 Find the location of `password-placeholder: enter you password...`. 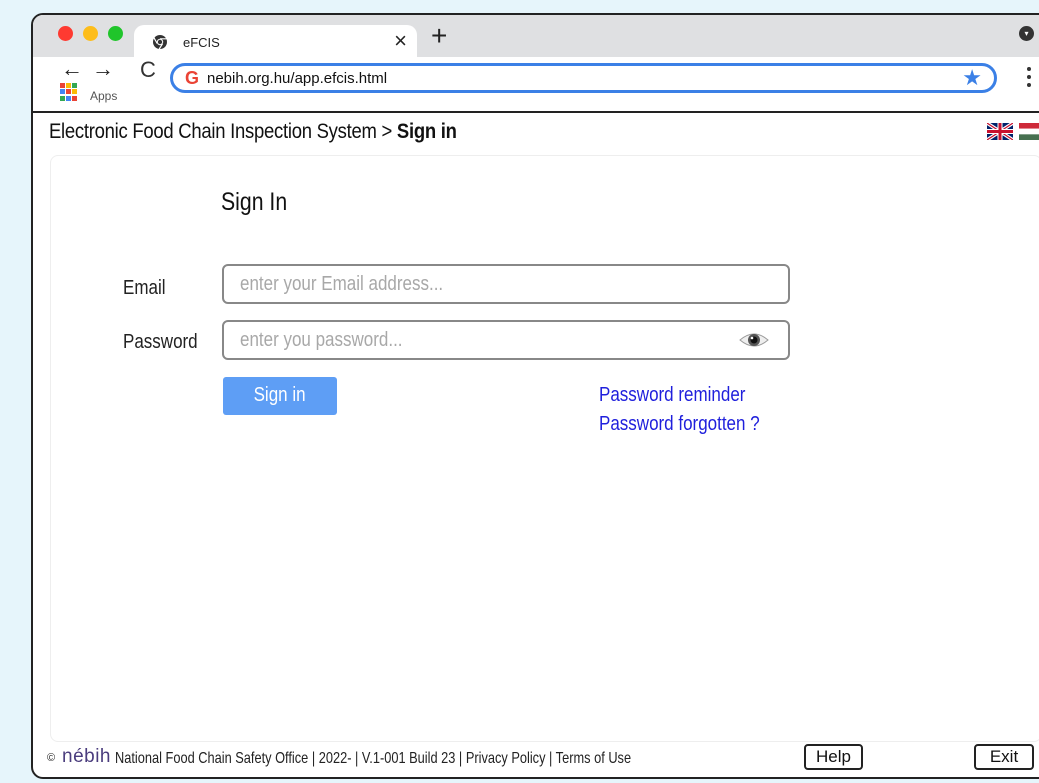

password-placeholder: enter you password... is located at coordinates (321, 340).